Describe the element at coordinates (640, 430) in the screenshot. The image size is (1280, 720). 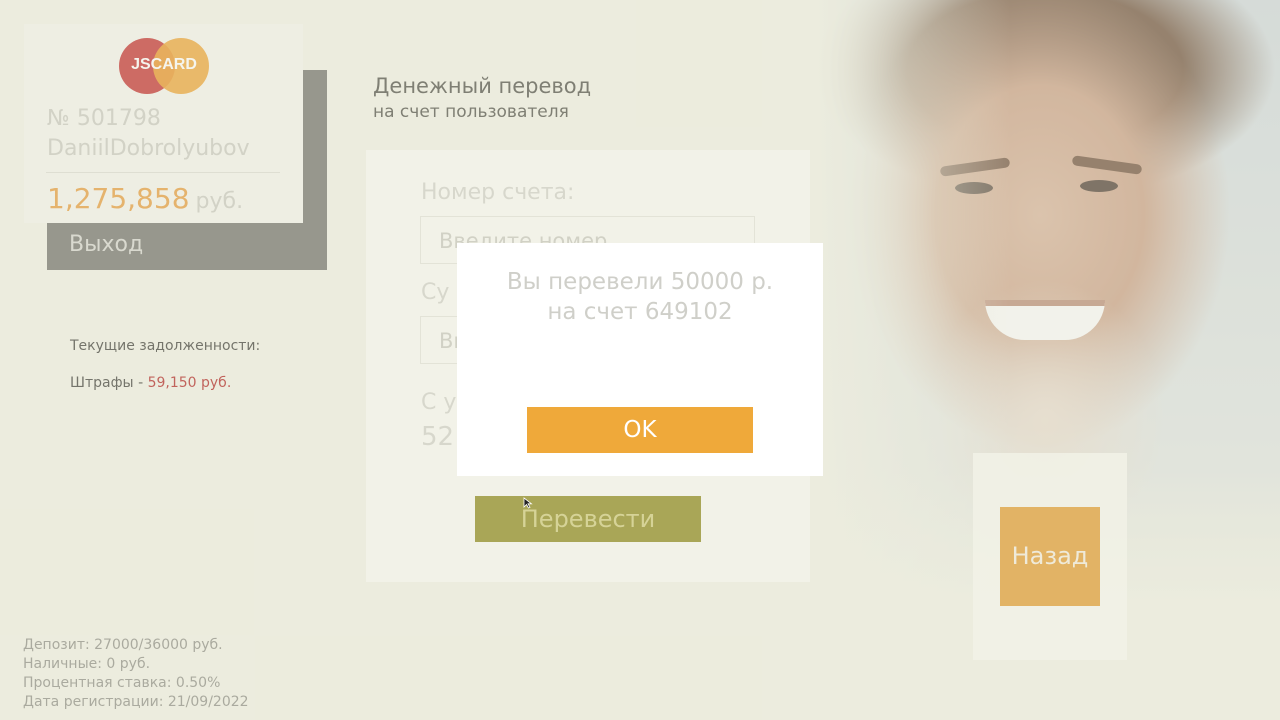
I see `ok-button: OK` at that location.